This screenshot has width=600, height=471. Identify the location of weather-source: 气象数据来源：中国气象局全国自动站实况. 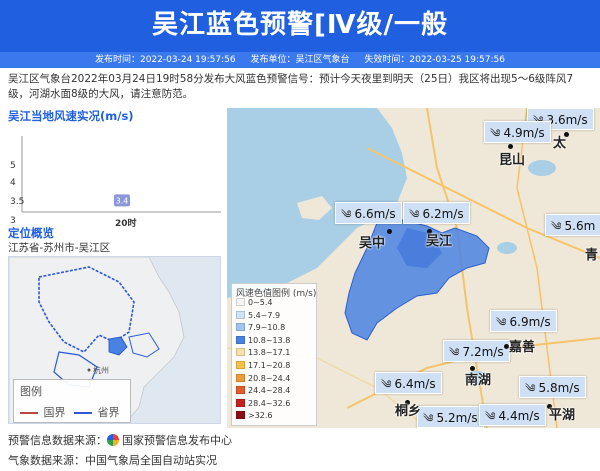
(112, 460).